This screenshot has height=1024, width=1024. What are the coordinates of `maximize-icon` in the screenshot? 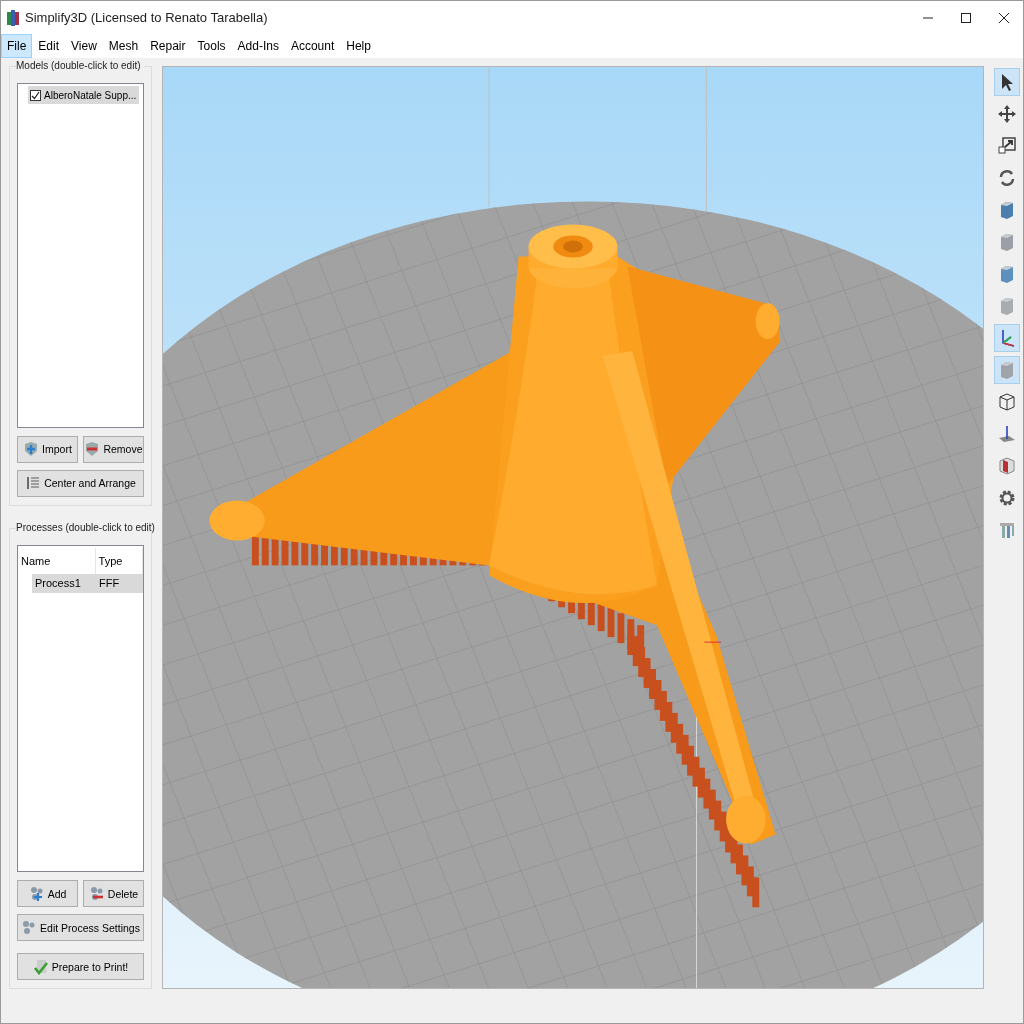 It's located at (966, 17).